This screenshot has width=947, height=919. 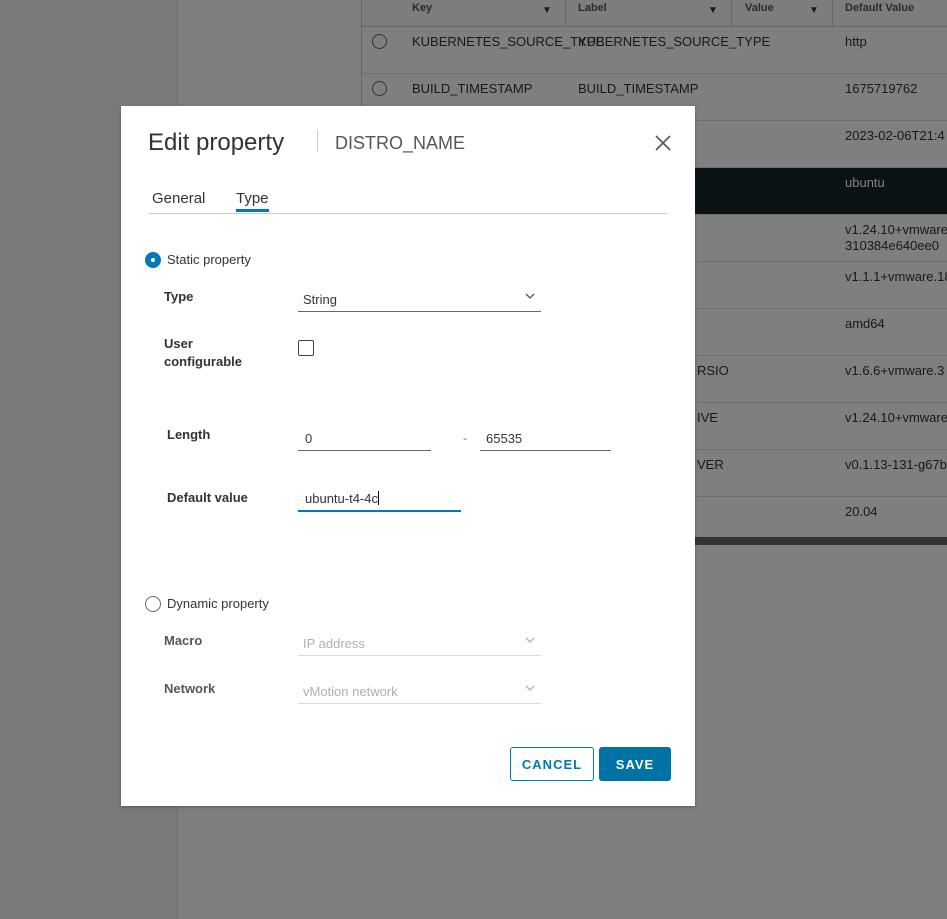 I want to click on type-select-value: String, so click(x=320, y=299).